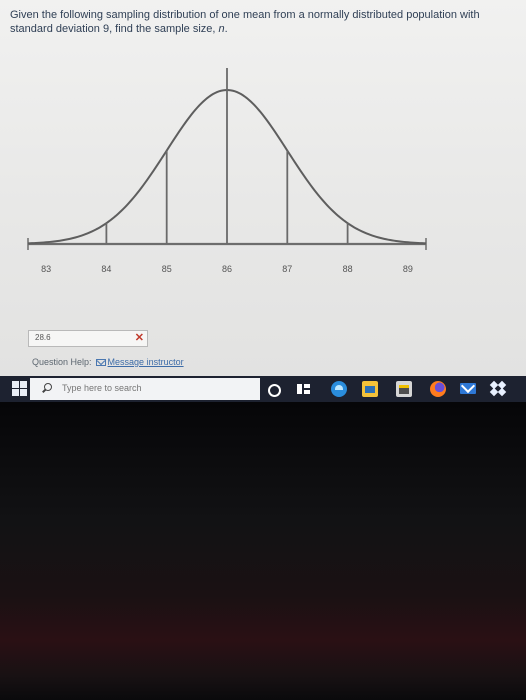  What do you see at coordinates (498, 388) in the screenshot?
I see `dropbox-icon` at bounding box center [498, 388].